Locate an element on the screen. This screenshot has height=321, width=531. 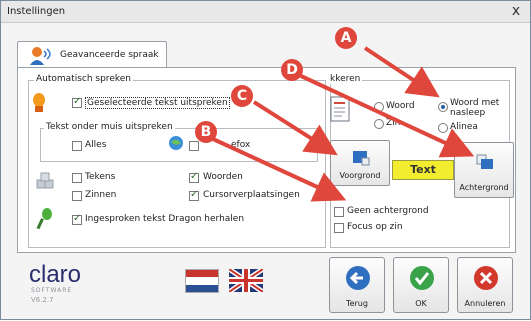
ok-label: OK is located at coordinates (421, 303).